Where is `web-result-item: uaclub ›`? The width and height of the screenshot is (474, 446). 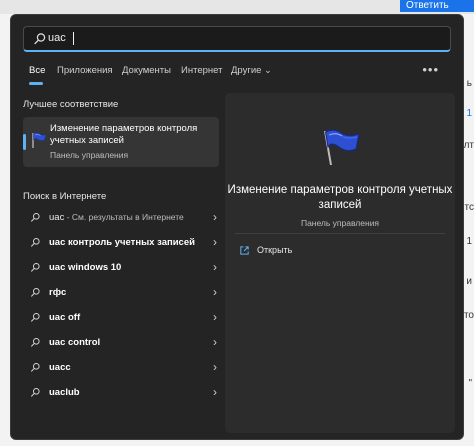
web-result-item: uaclub › is located at coordinates (123, 393).